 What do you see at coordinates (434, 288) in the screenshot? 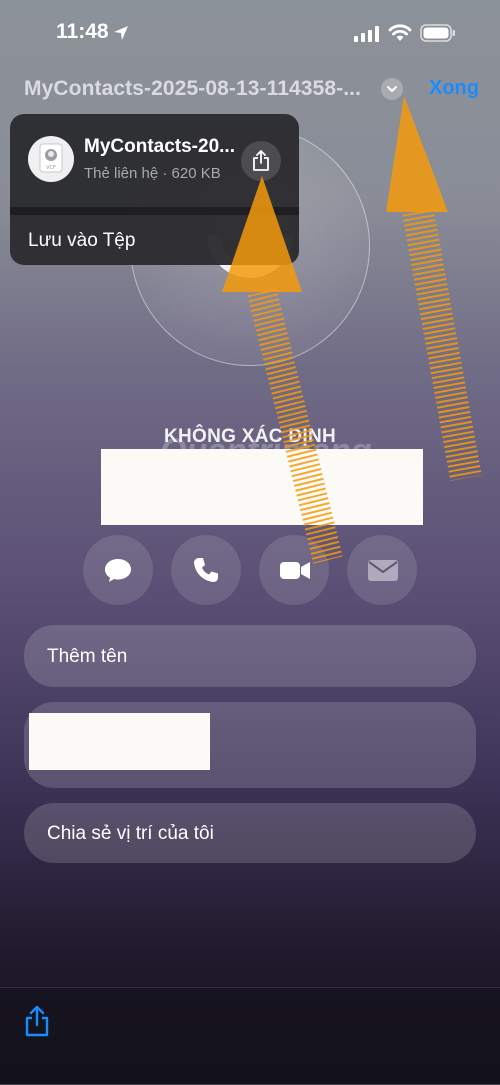
I see `annotation-arrow-right` at bounding box center [434, 288].